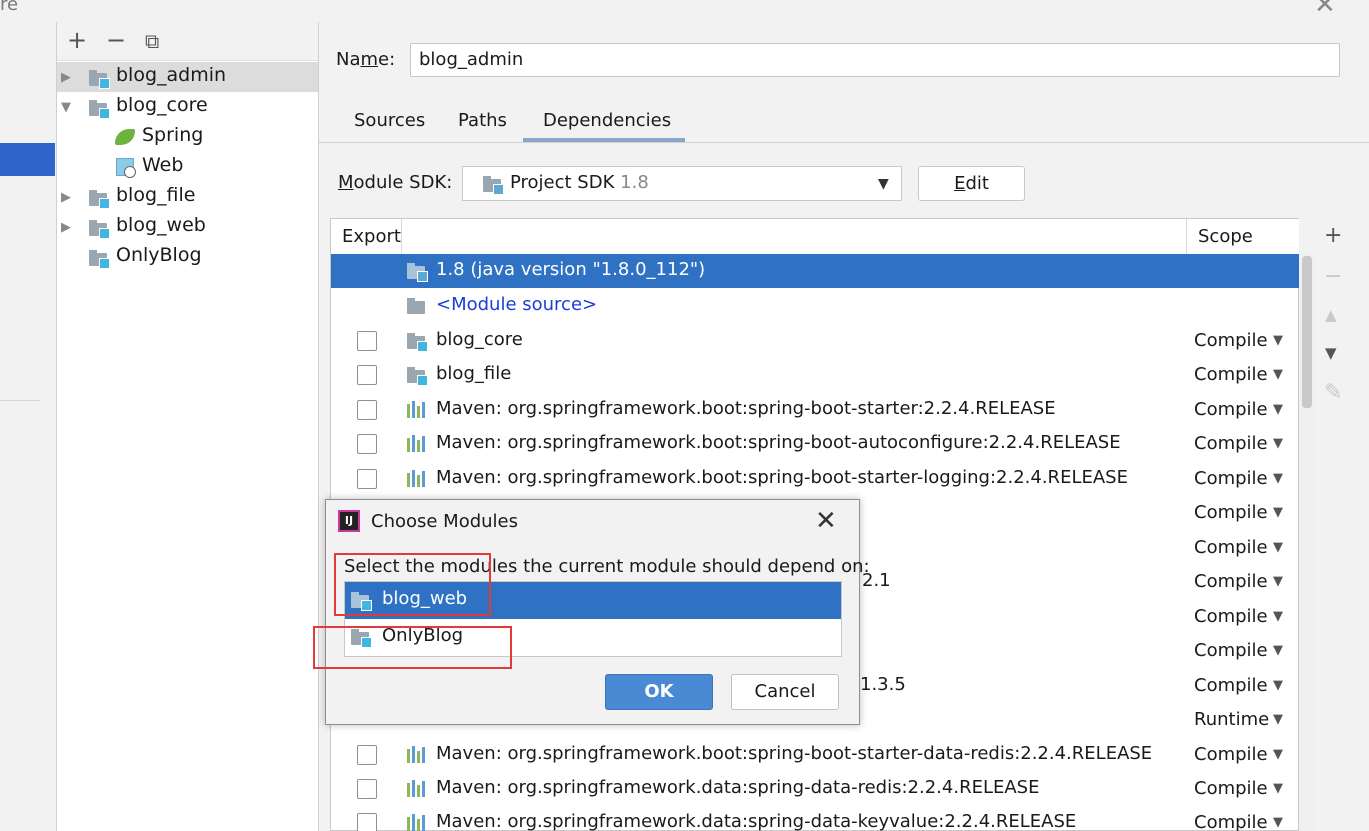 The height and width of the screenshot is (831, 1369). What do you see at coordinates (371, 236) in the screenshot?
I see `column-header-export: Export` at bounding box center [371, 236].